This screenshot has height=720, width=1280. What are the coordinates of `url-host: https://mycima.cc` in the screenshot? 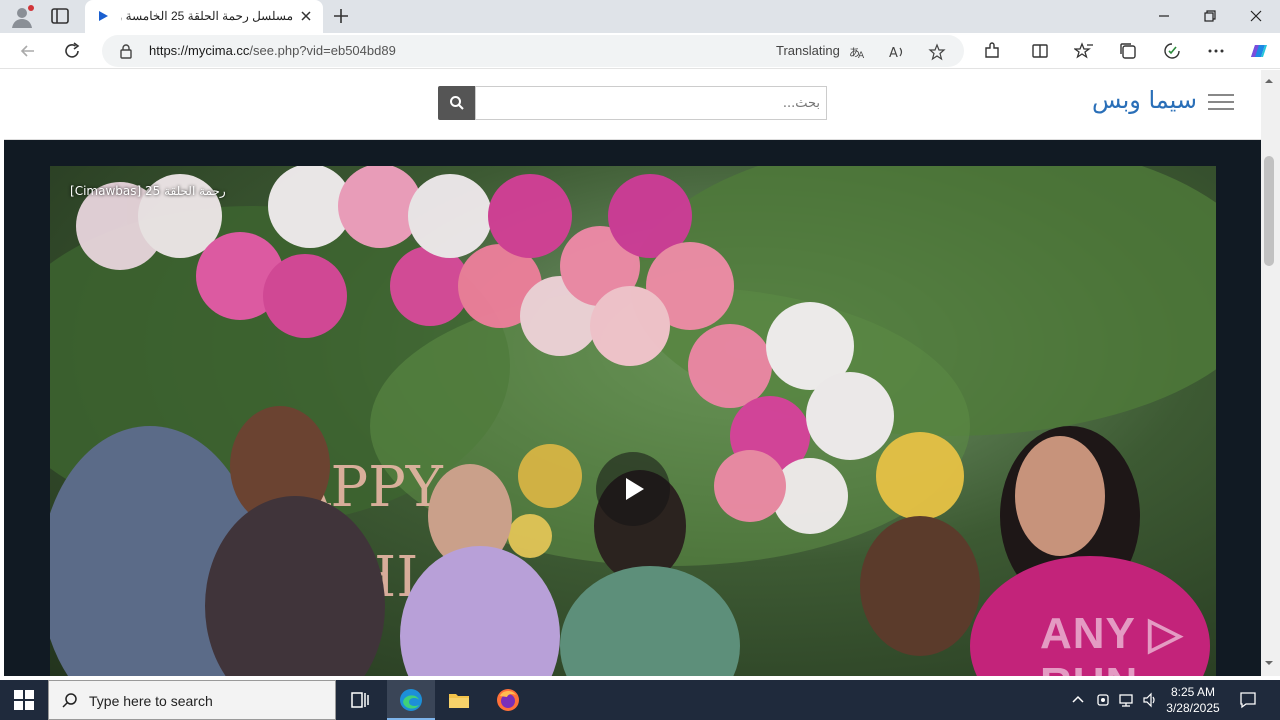 It's located at (199, 50).